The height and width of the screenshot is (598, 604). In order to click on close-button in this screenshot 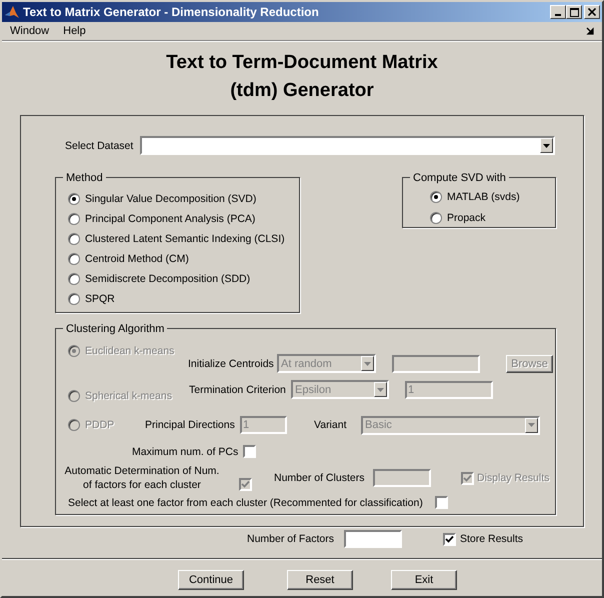, I will do `click(592, 12)`.